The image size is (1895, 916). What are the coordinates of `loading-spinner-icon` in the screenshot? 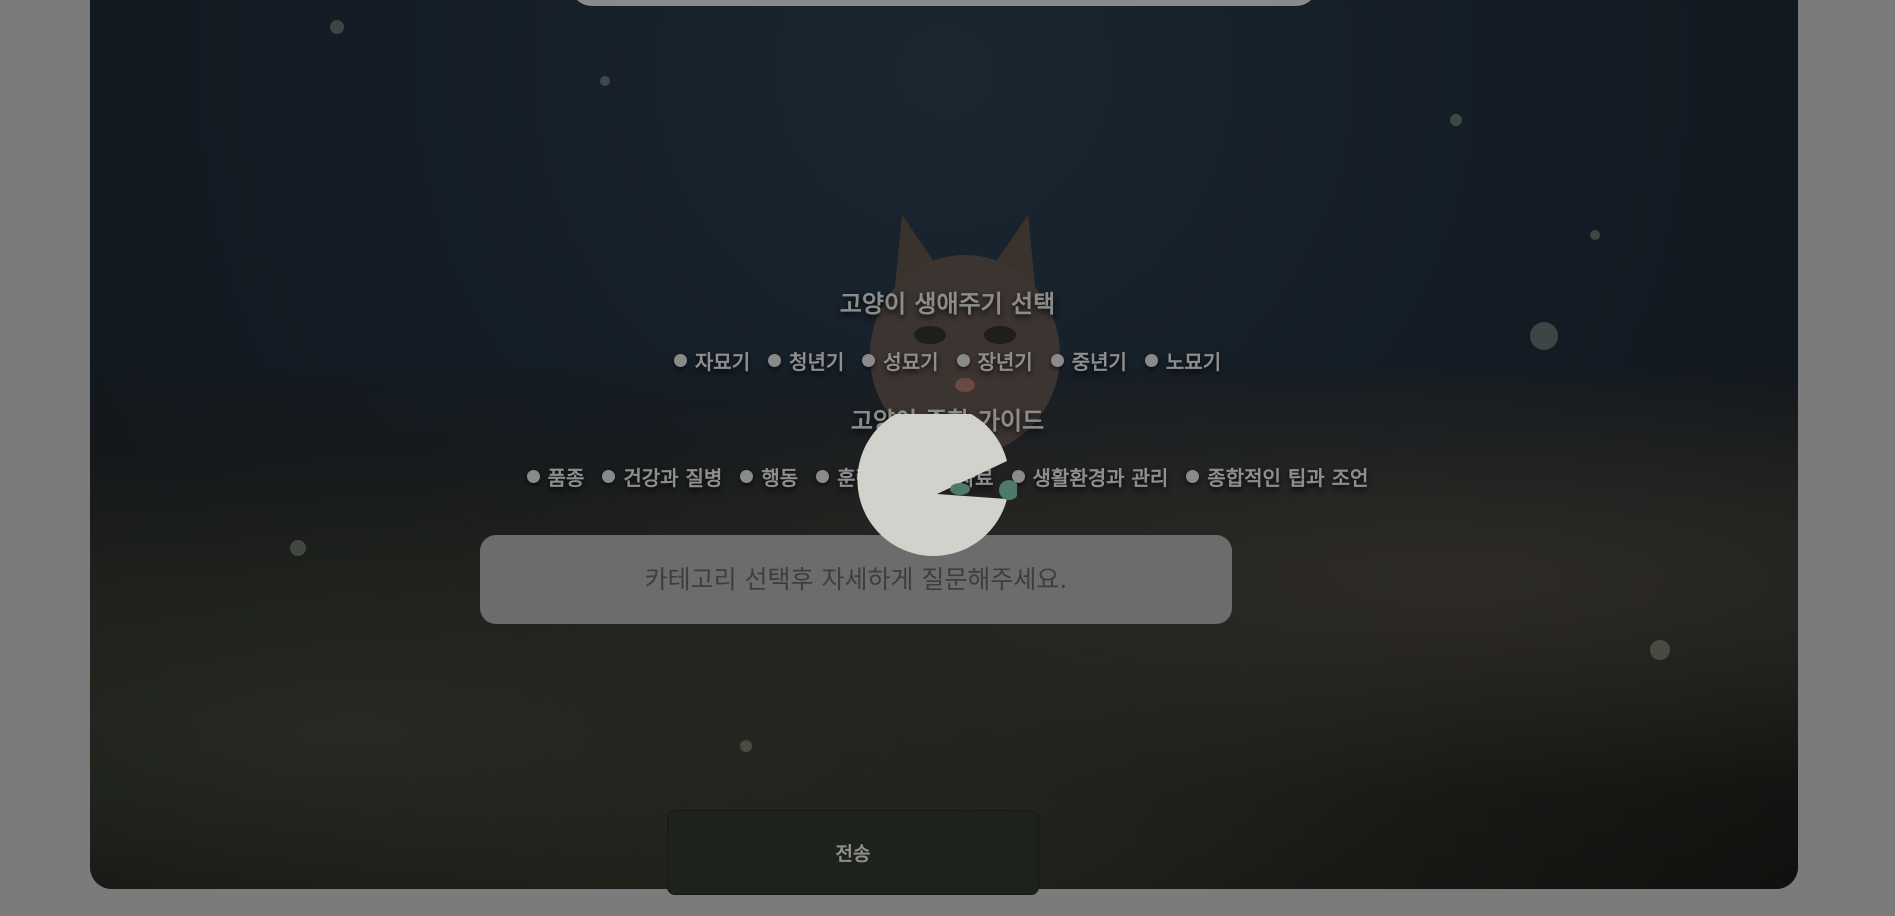 It's located at (937, 485).